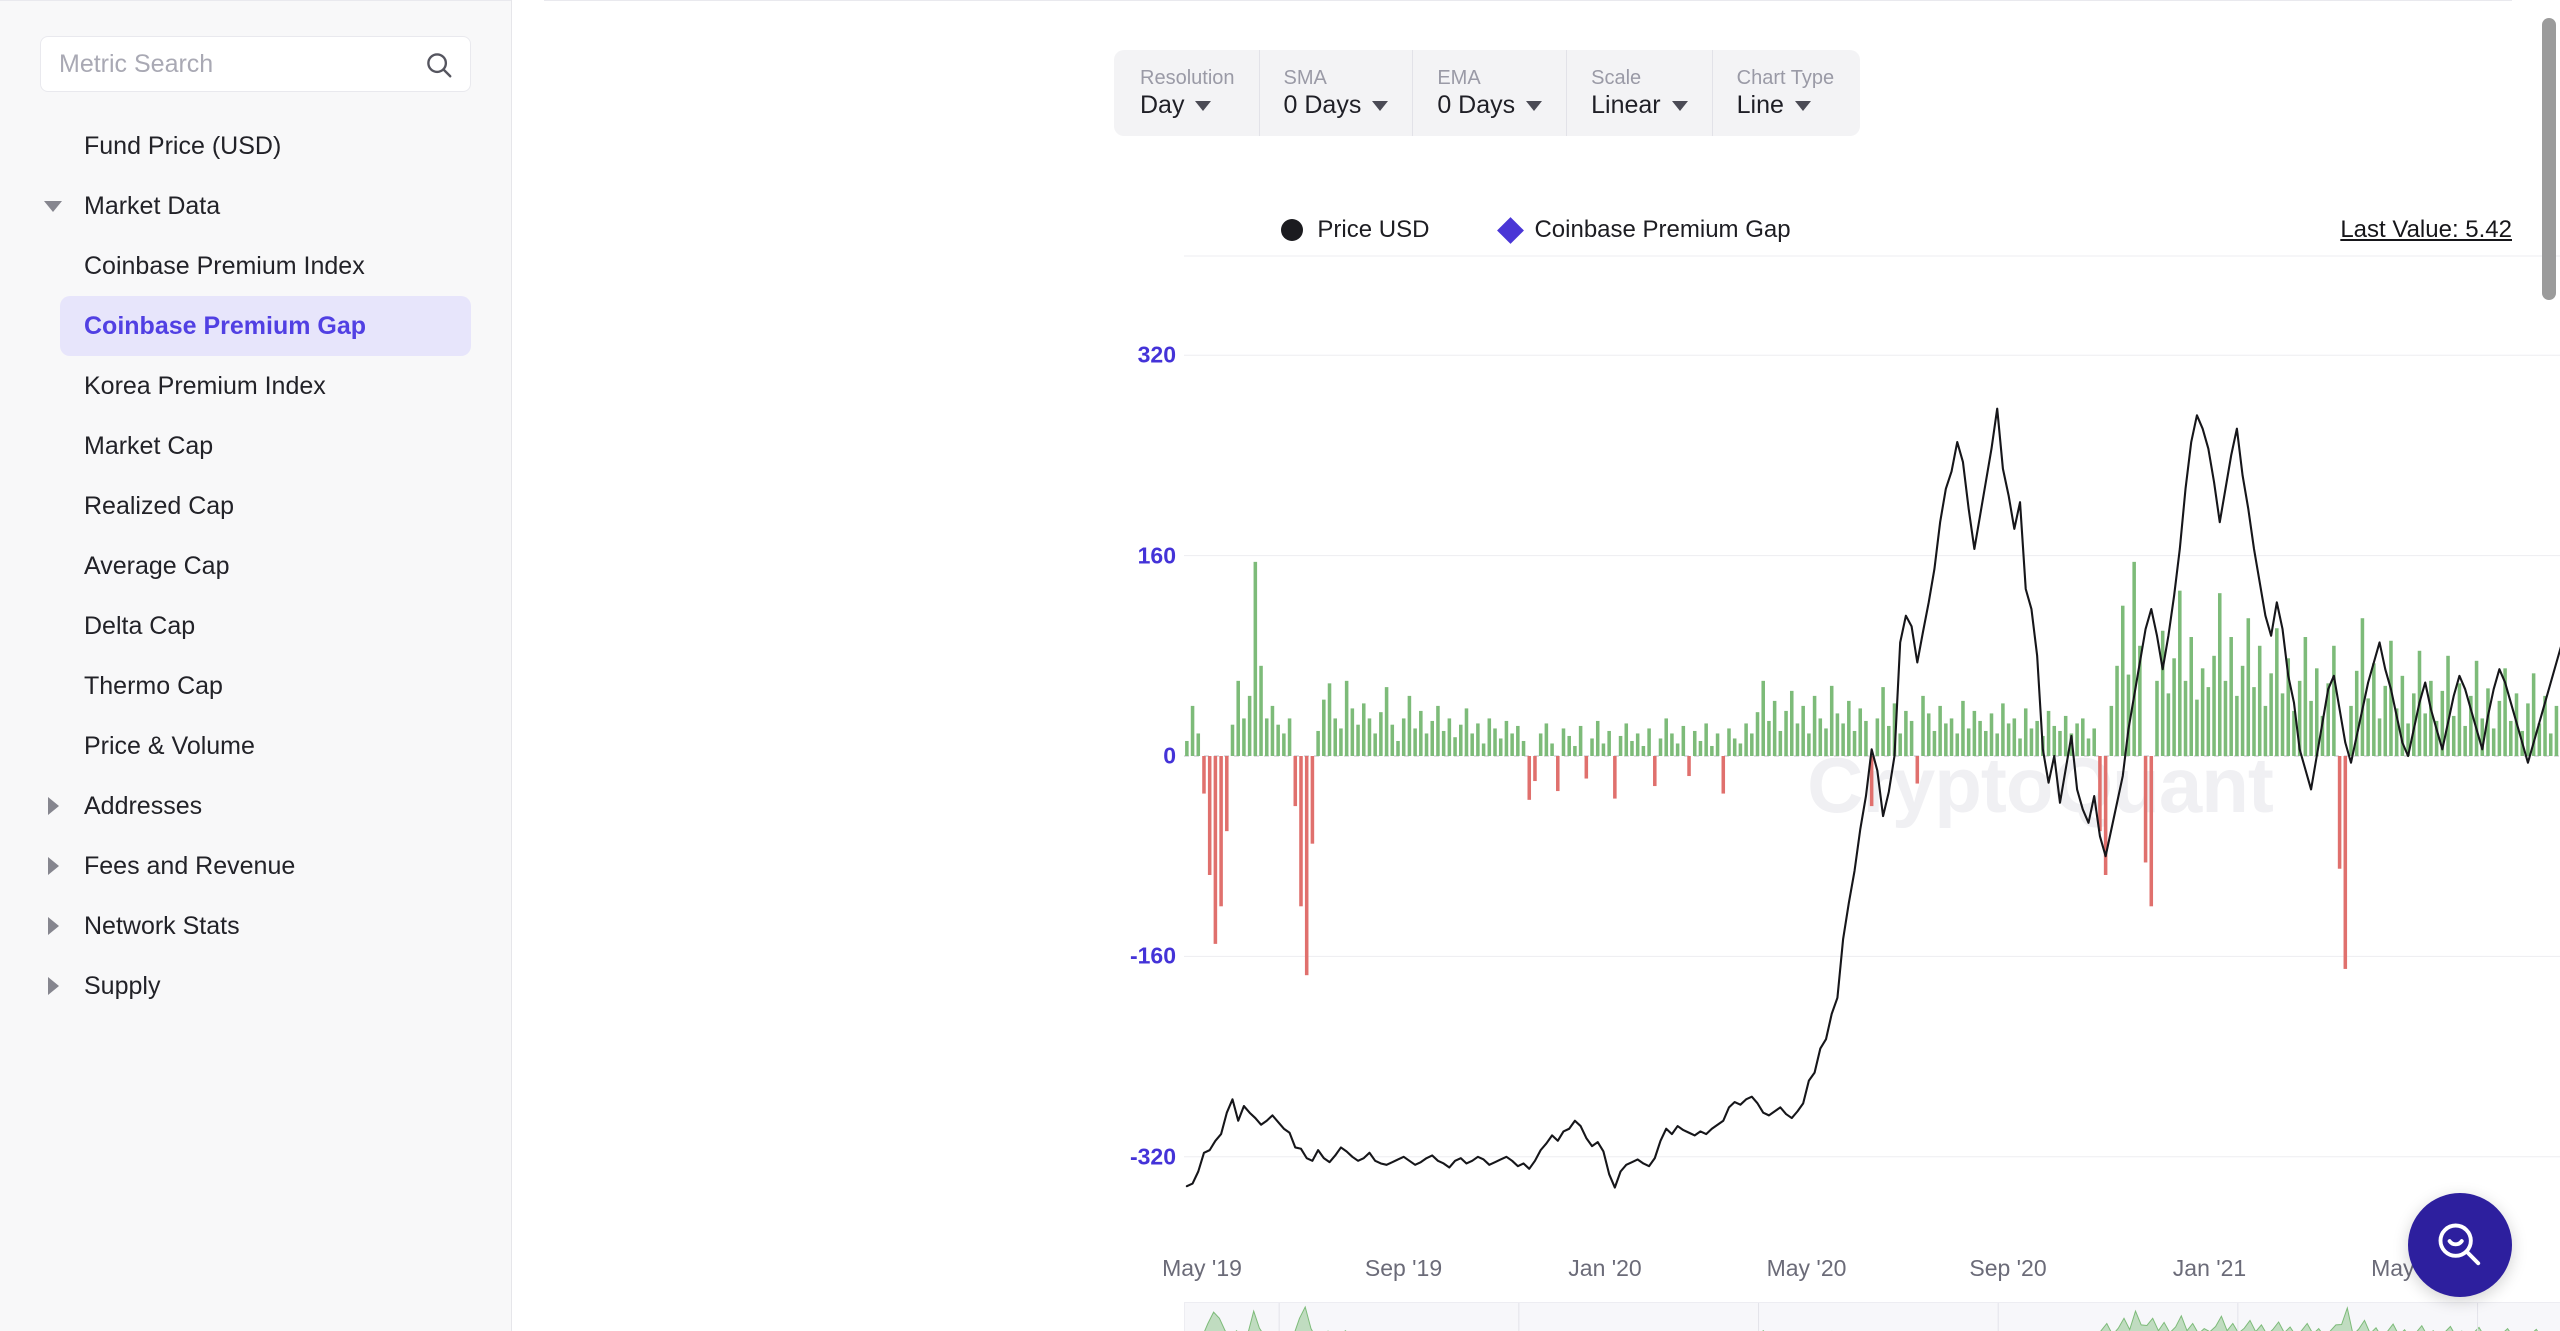 This screenshot has height=1331, width=2560. I want to click on sidebar-item-label: Price & Volume, so click(169, 745).